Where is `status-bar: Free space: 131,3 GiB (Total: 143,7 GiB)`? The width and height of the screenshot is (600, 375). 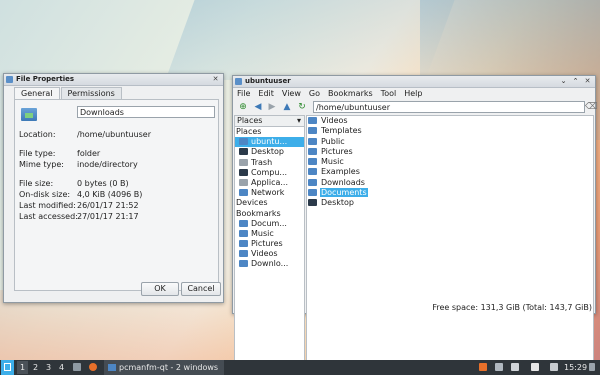
status-bar: Free space: 131,3 GiB (Total: 143,7 GiB) is located at coordinates (512, 307).